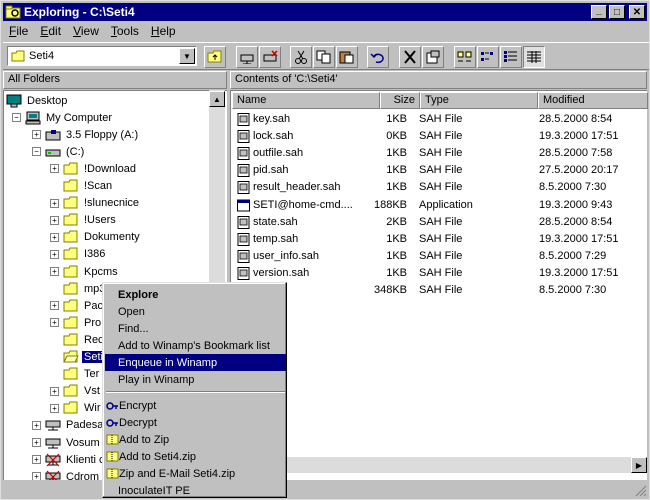 The image size is (650, 500). Describe the element at coordinates (511, 57) in the screenshot. I see `list-view-button` at that location.